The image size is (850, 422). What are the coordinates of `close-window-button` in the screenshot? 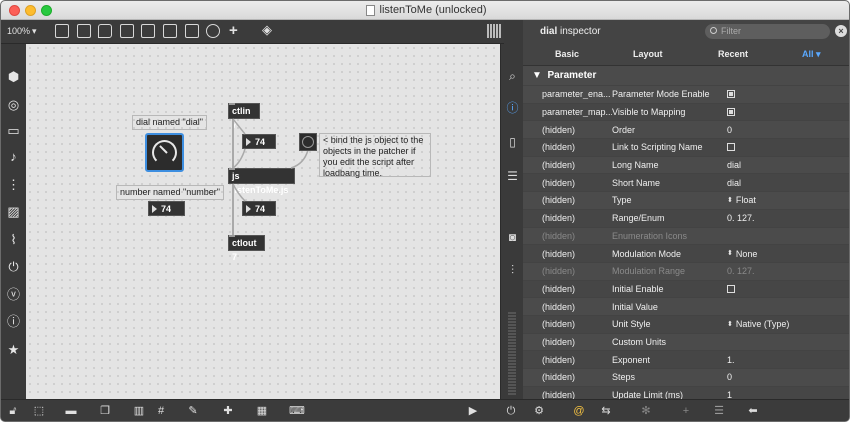 It's located at (14, 10).